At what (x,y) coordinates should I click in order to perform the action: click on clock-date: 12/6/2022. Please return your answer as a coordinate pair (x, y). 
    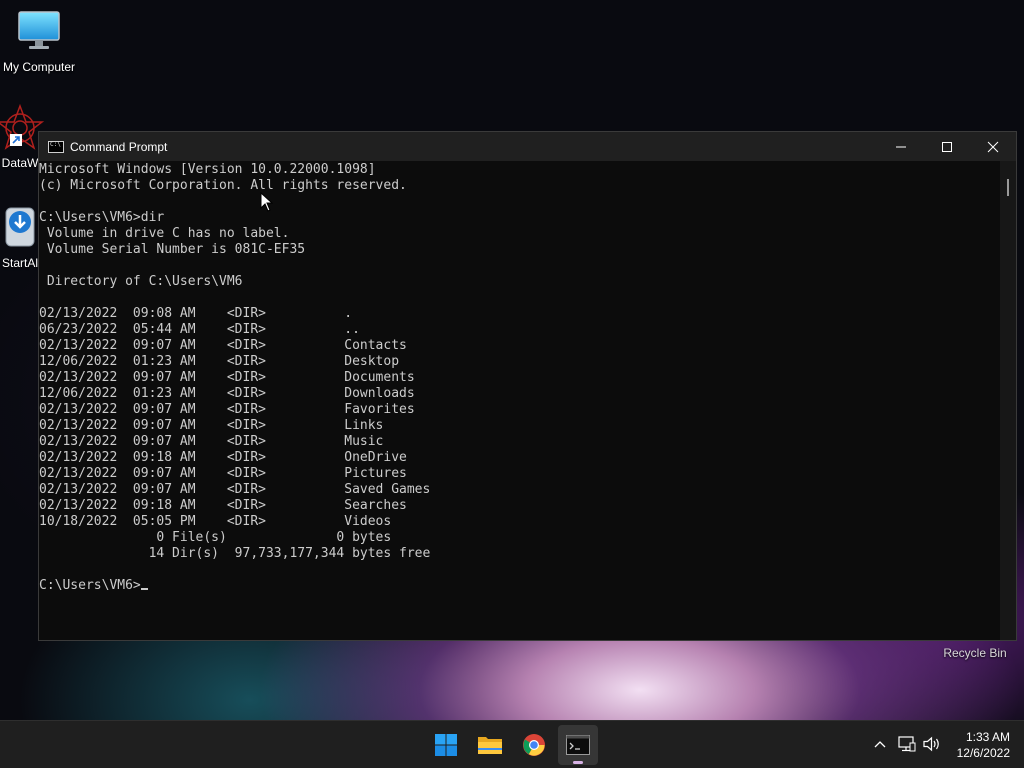
    Looking at the image, I should click on (983, 753).